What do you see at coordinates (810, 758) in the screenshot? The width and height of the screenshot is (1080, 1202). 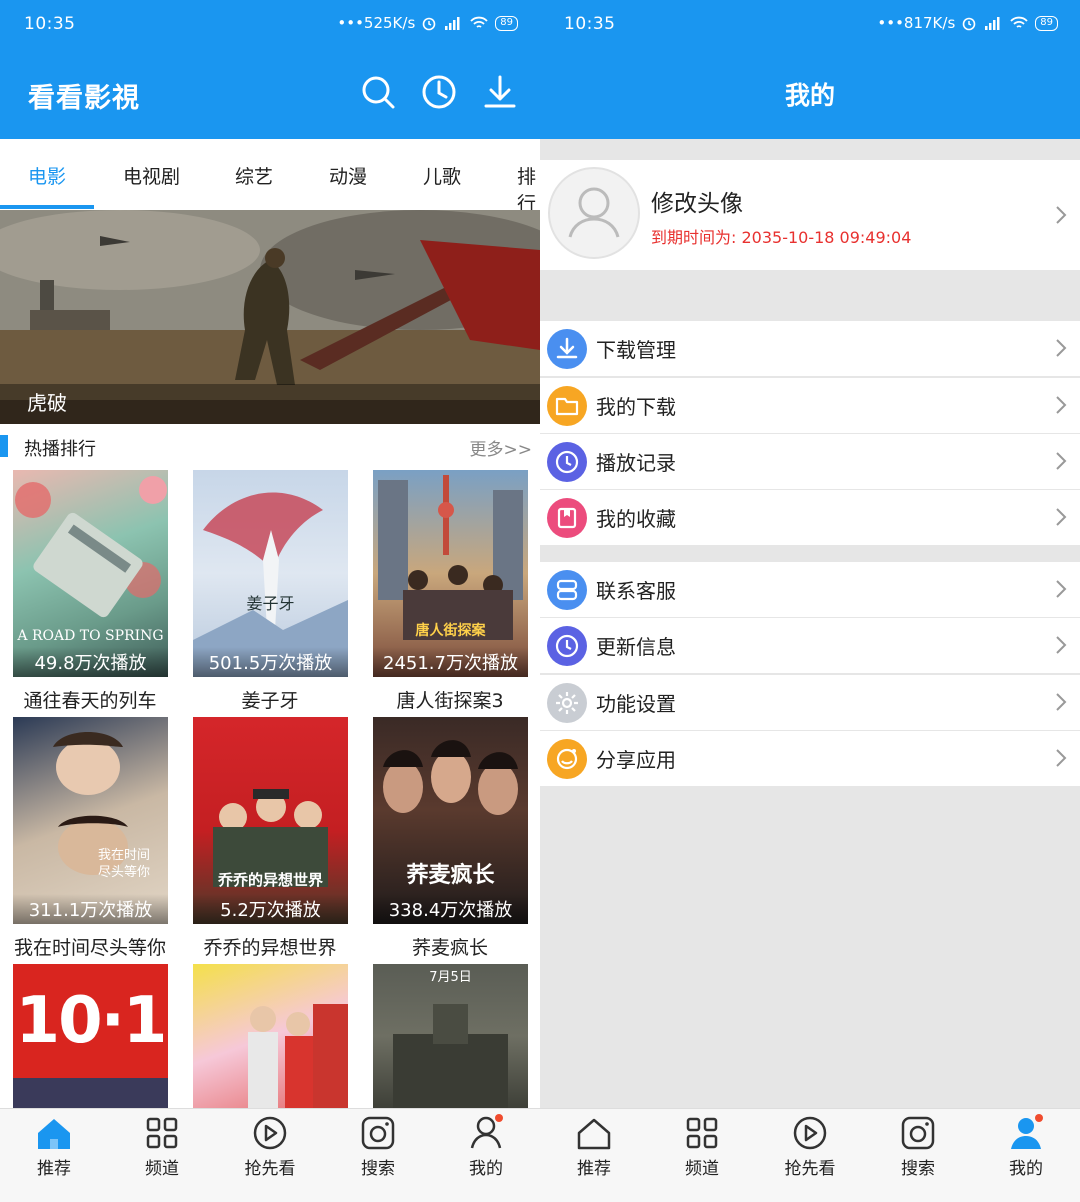 I see `menu-share-app: 分享应用` at bounding box center [810, 758].